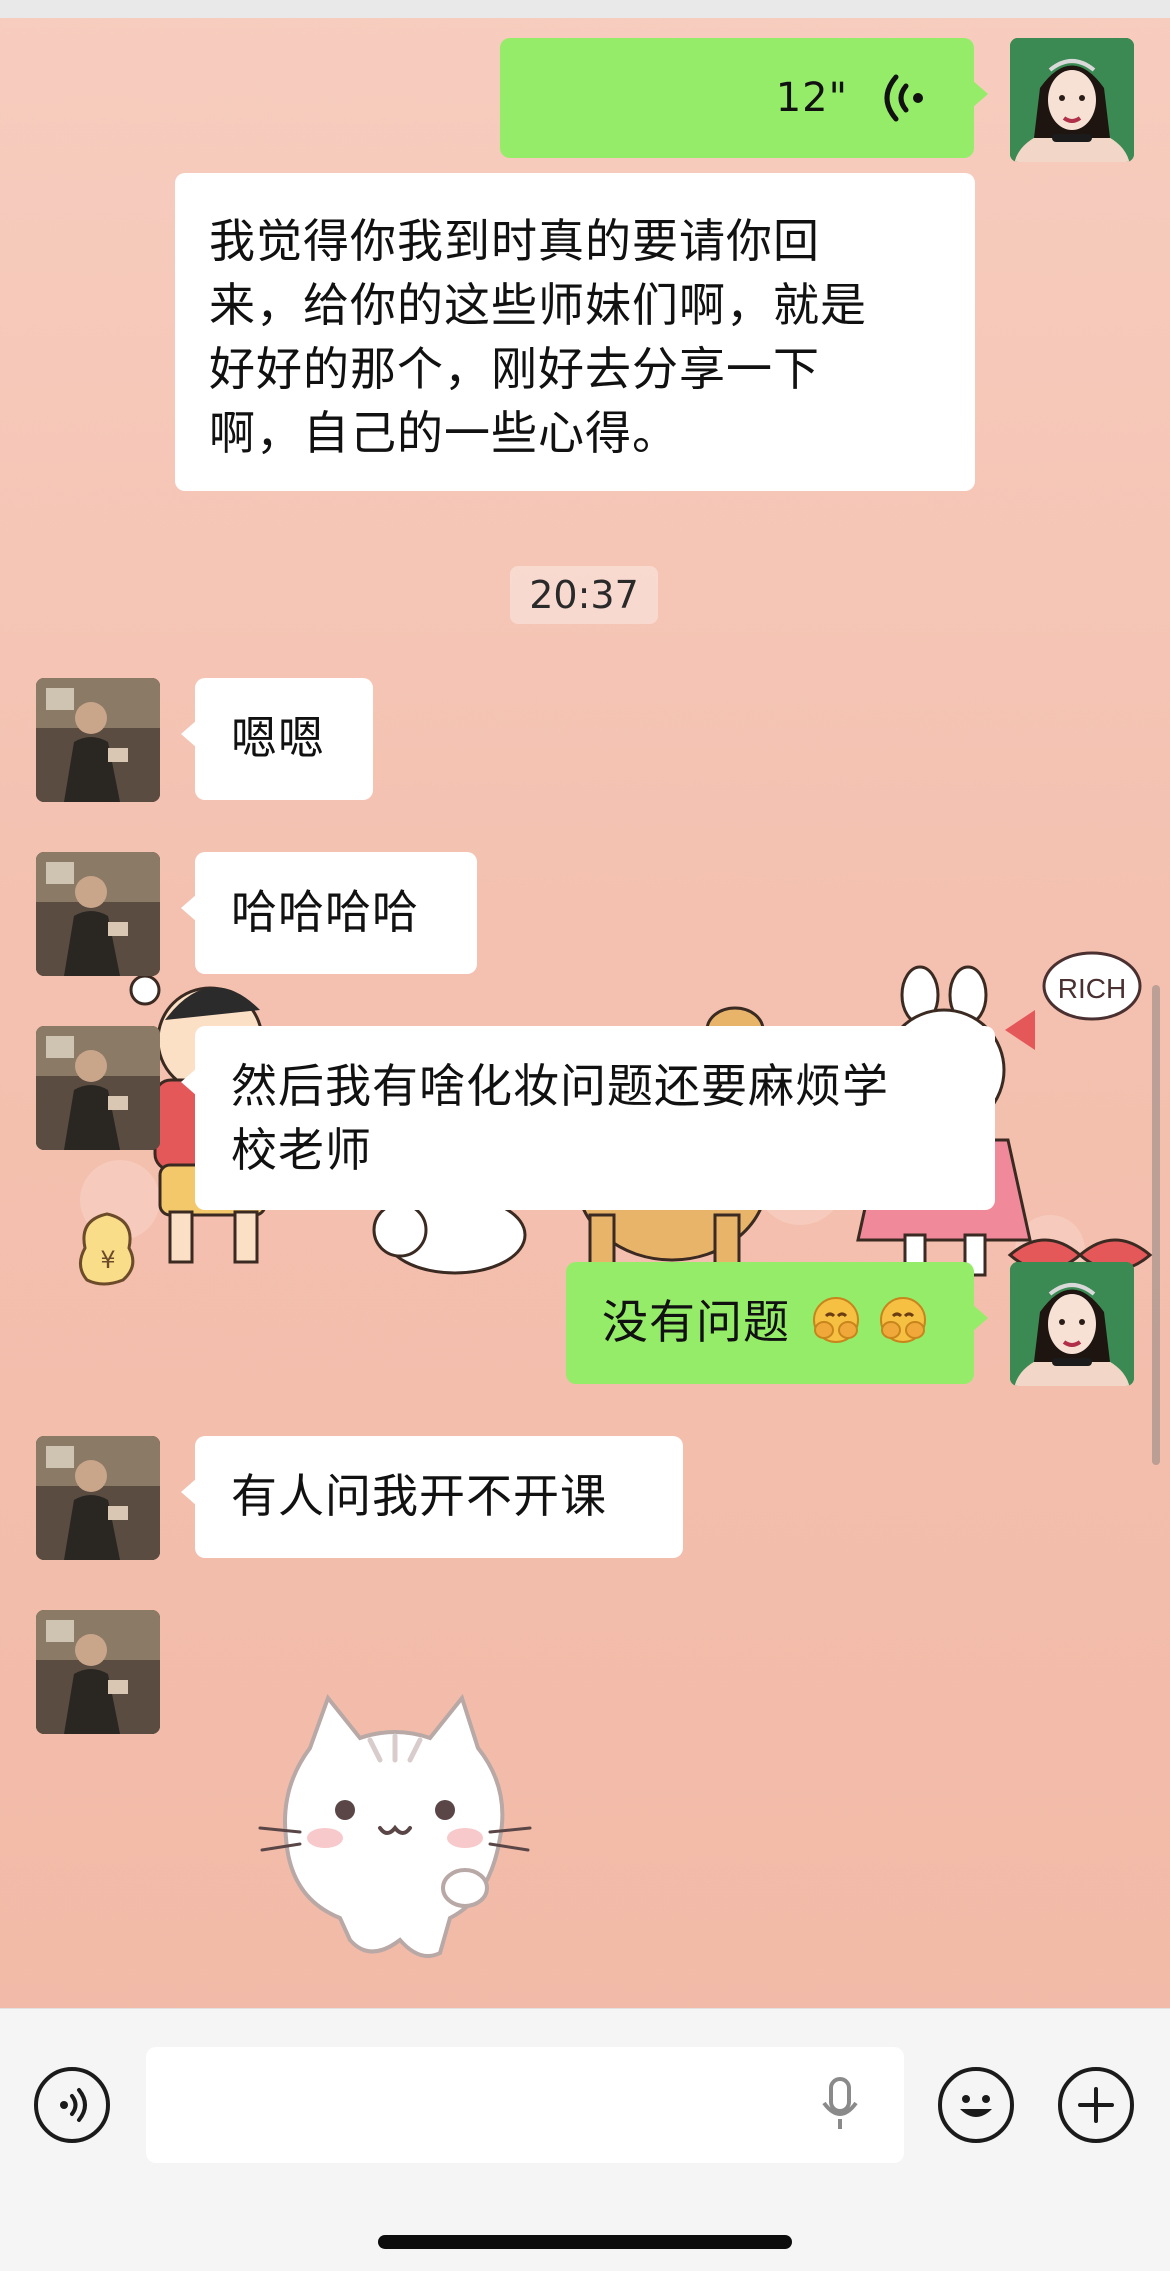 Image resolution: width=1170 pixels, height=2271 pixels. I want to click on message-line-2: 来，给你的这些师妹们啊，就是, so click(575, 305).